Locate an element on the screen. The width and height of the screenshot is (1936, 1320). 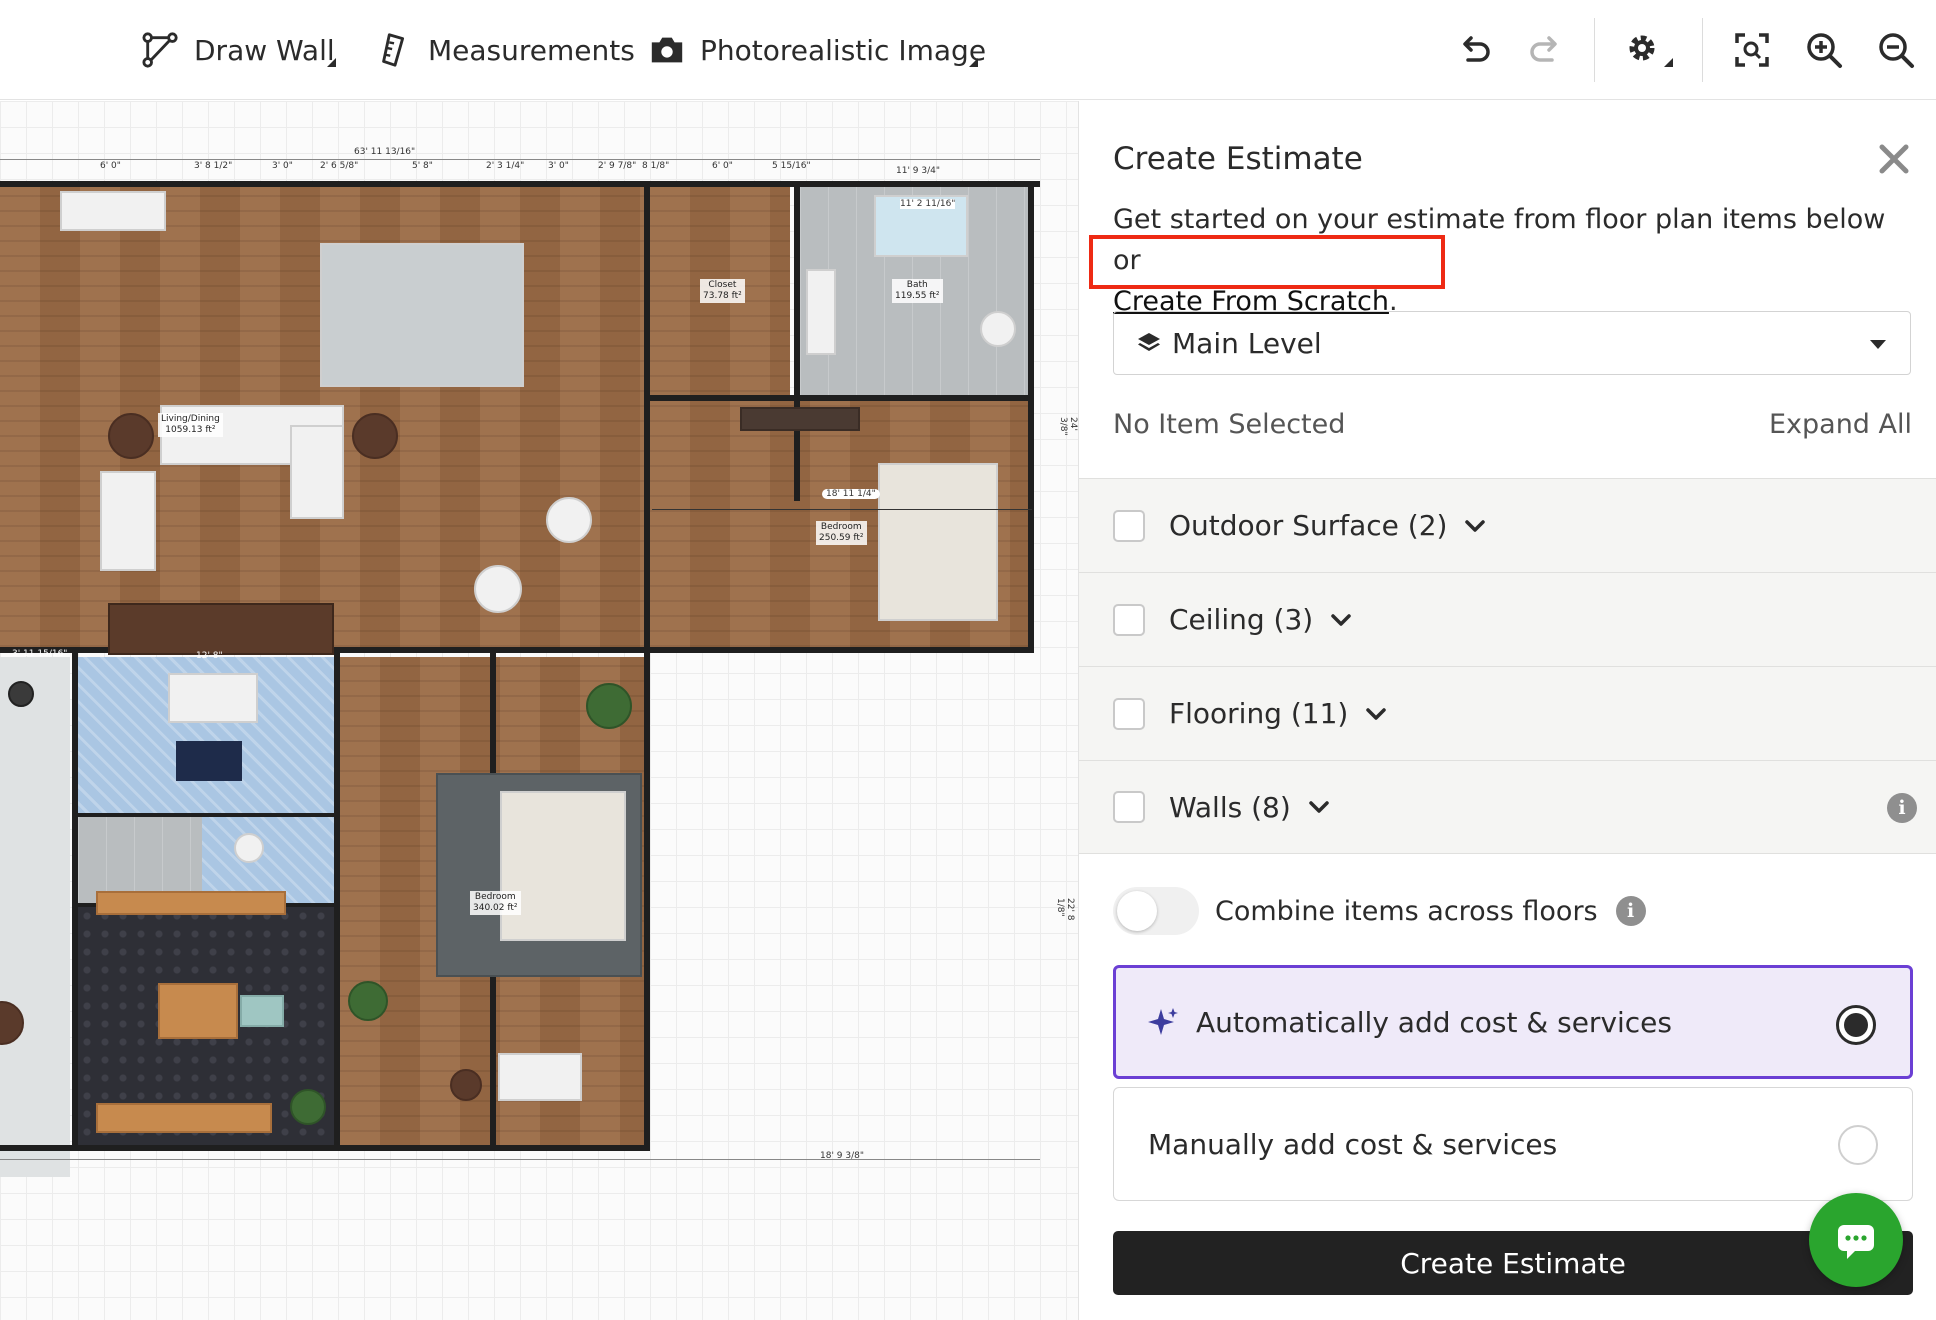
panel-title: Create Estimate is located at coordinates (1238, 159).